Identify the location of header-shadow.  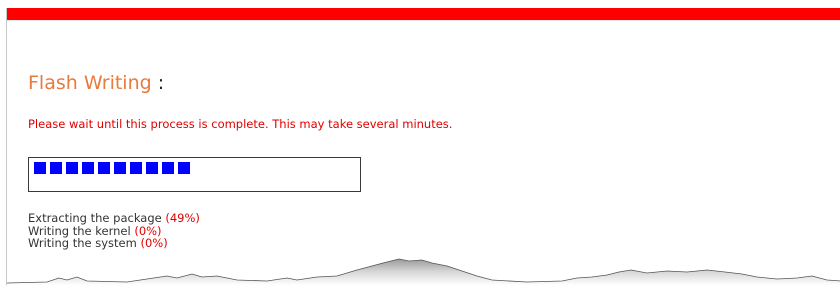
(423, 21).